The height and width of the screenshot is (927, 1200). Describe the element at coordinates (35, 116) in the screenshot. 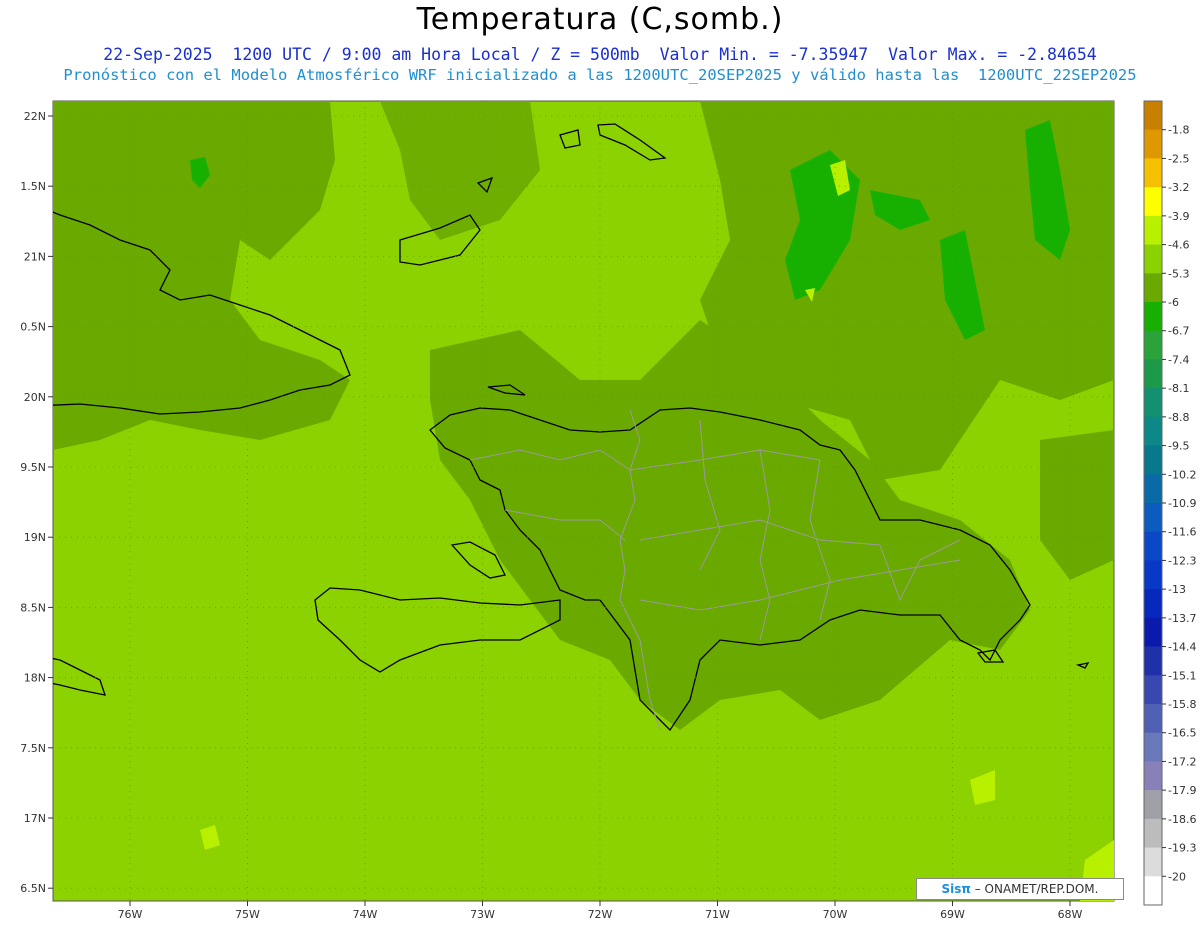

I see `lat-label: 22N` at that location.